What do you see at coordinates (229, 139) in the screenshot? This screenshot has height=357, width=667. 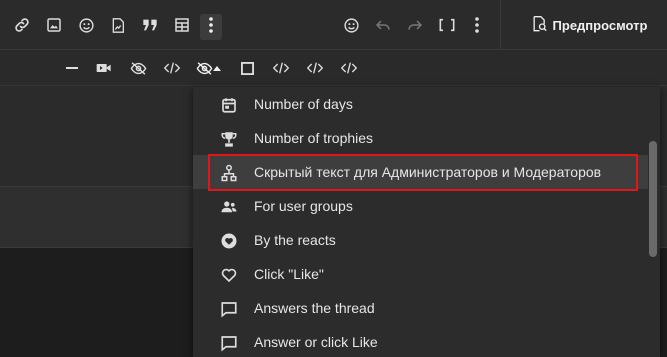 I see `trophy-icon` at bounding box center [229, 139].